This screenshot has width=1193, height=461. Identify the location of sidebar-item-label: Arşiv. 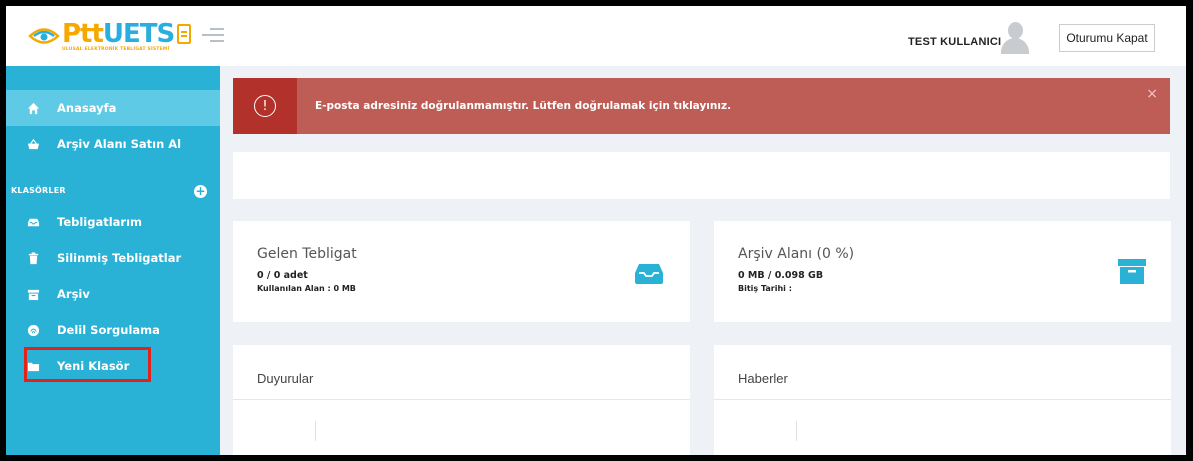
(73, 294).